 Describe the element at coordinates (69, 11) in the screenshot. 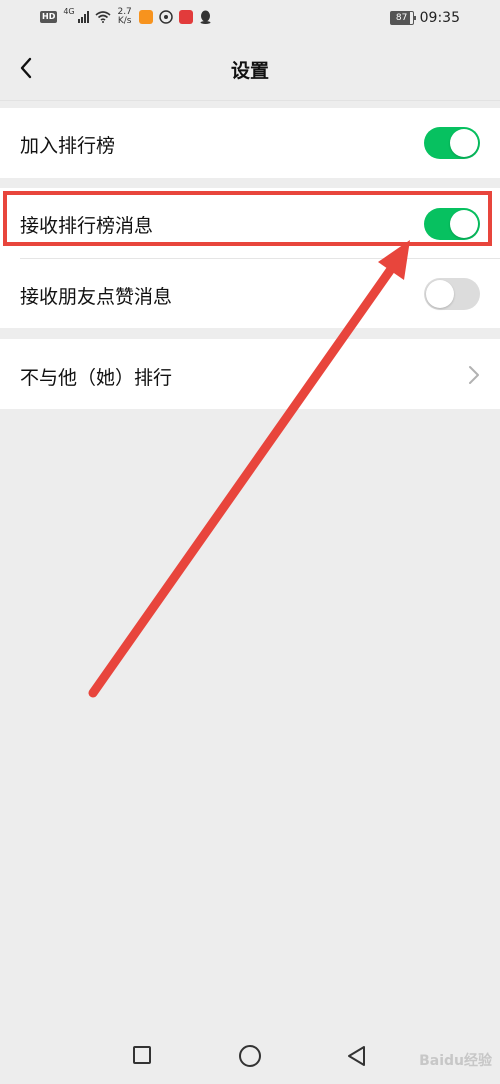

I see `network-type: 4G` at that location.